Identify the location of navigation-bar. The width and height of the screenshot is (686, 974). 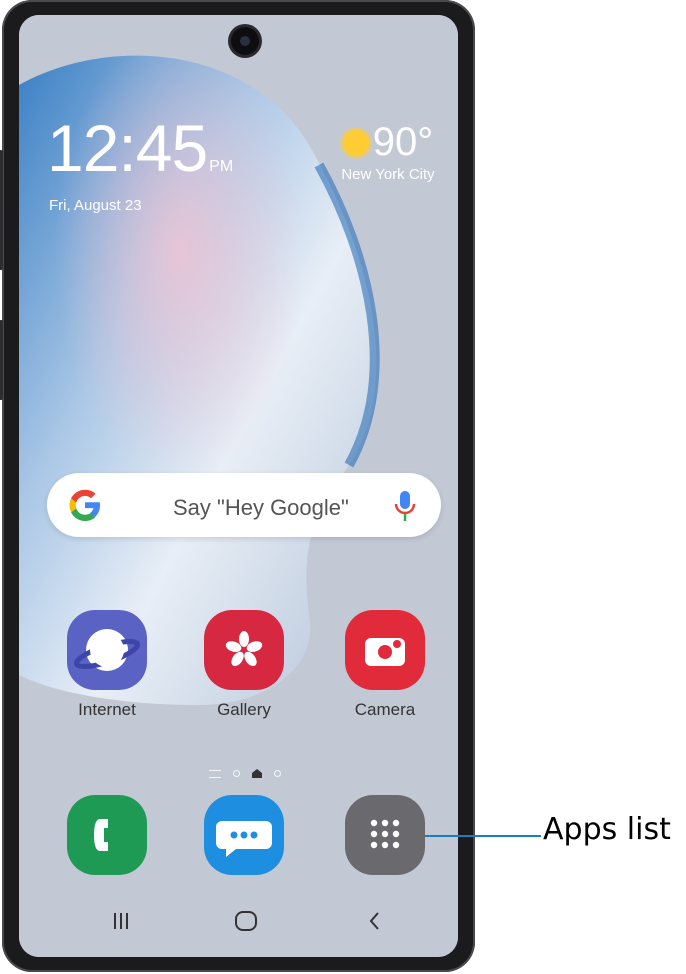
(238, 920).